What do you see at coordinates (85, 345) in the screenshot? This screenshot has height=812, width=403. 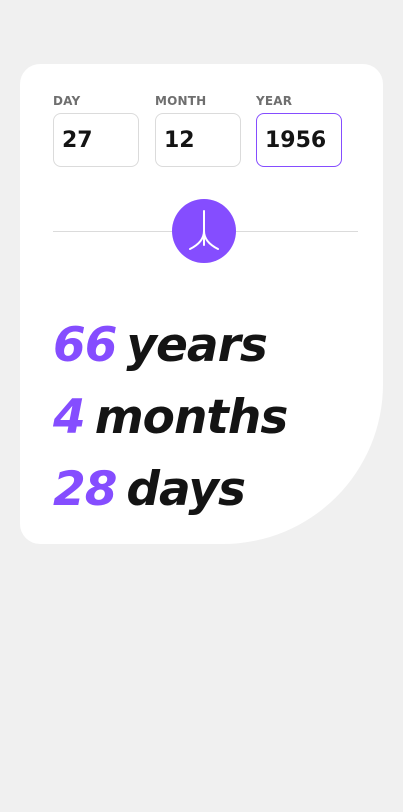 I see `years-value: 66` at bounding box center [85, 345].